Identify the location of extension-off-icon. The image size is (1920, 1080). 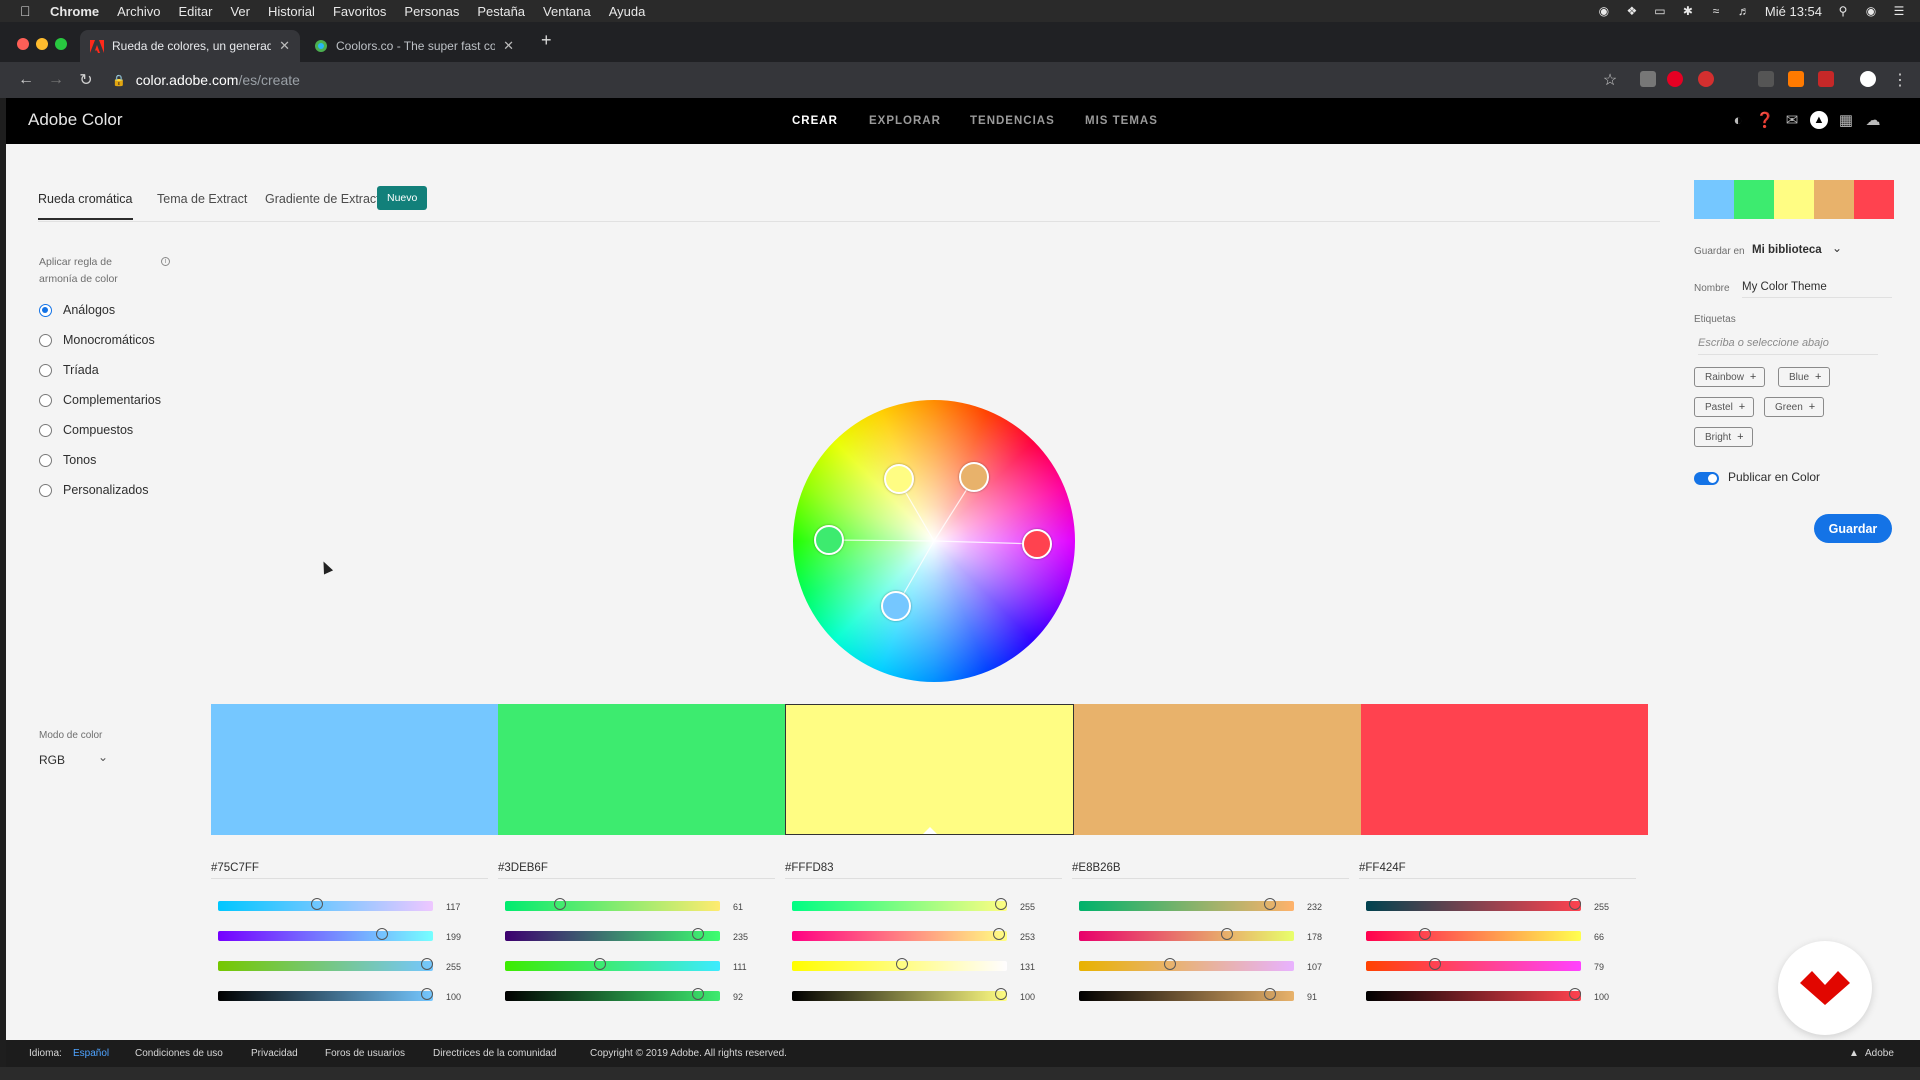
(1766, 79).